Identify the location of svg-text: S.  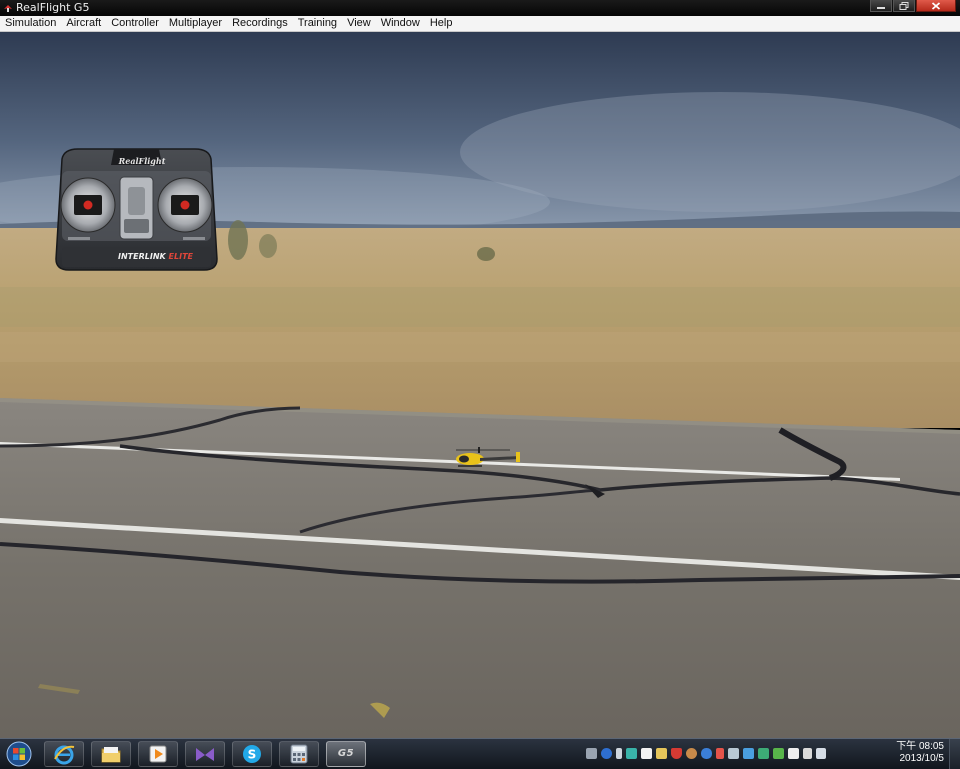
(252, 755).